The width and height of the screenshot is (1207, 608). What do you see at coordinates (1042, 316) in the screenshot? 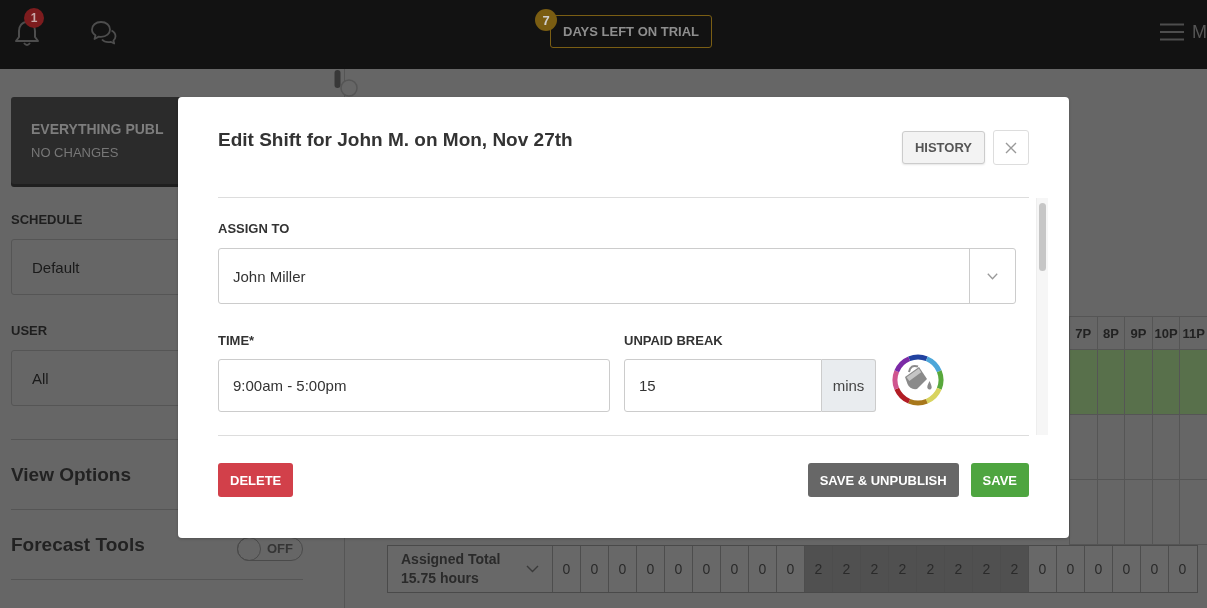
I see `scrollbar-track` at bounding box center [1042, 316].